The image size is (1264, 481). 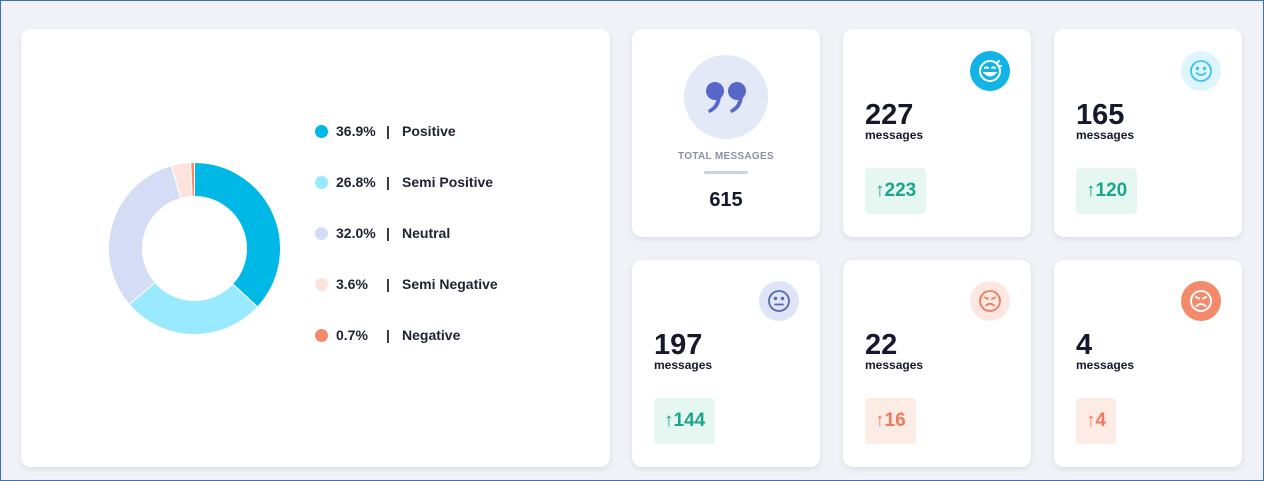 What do you see at coordinates (889, 115) in the screenshot?
I see `message-count: 227` at bounding box center [889, 115].